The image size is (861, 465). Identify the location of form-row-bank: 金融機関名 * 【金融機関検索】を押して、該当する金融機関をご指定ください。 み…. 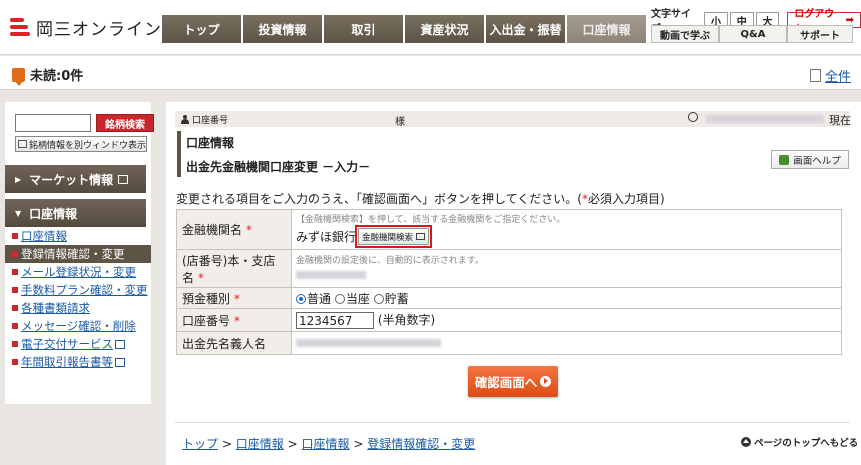
(509, 229).